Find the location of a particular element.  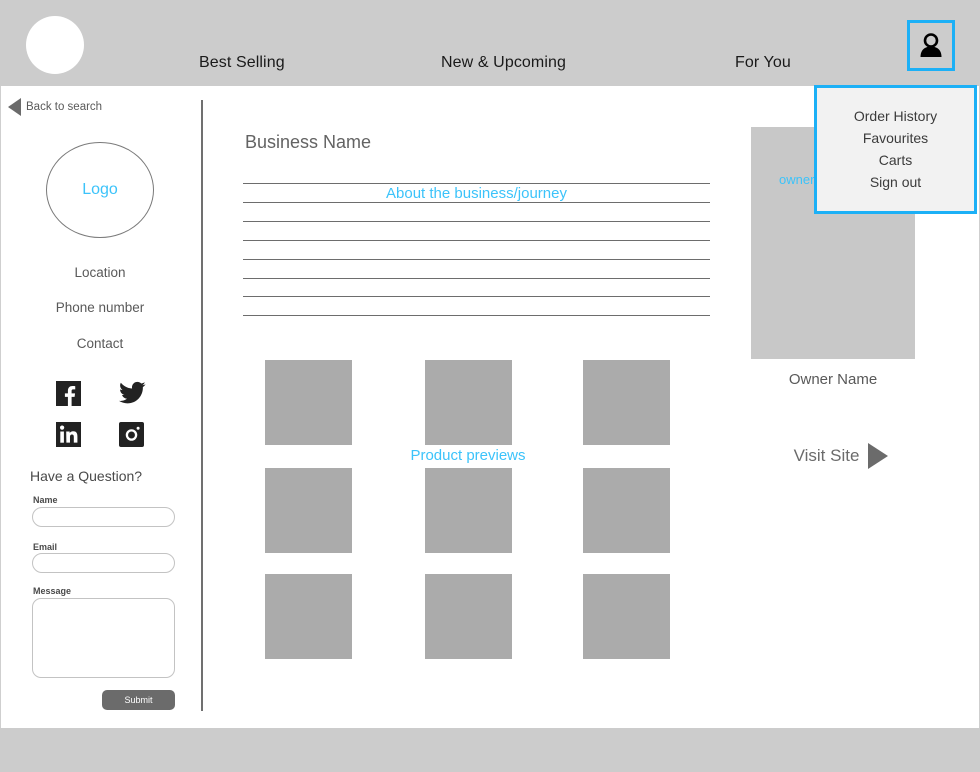

message-field-label: Message is located at coordinates (52, 591).